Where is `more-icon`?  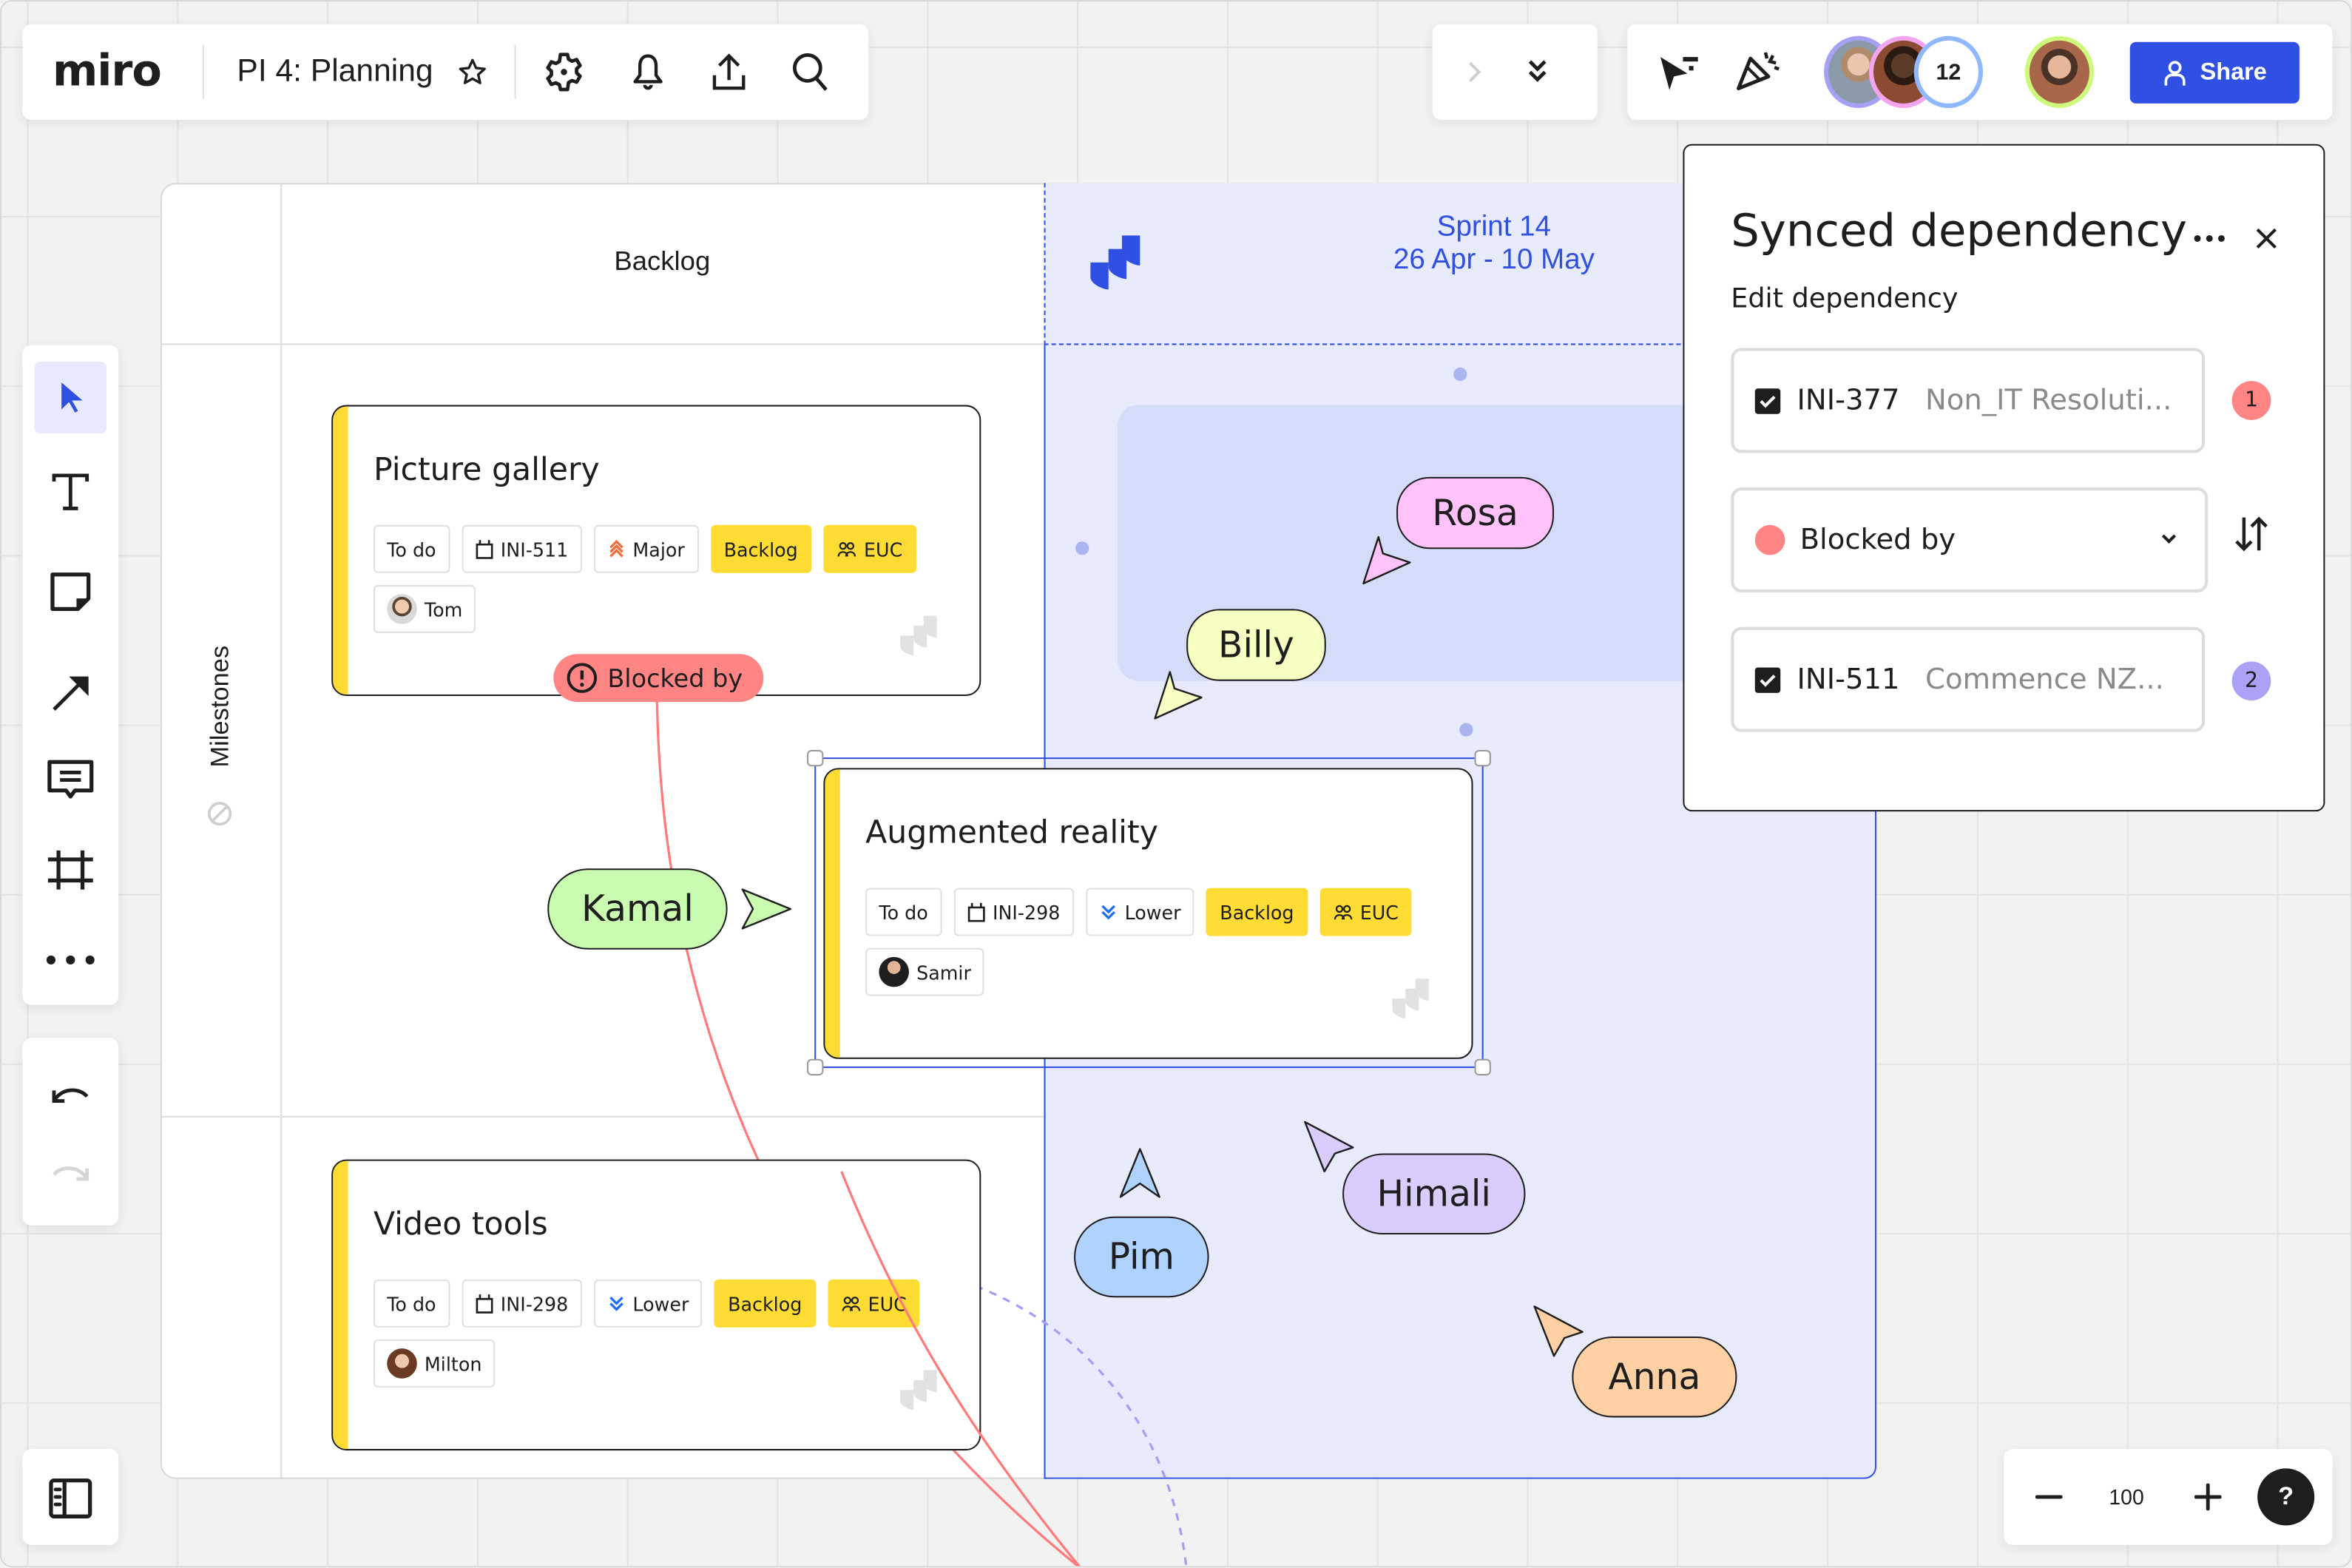 more-icon is located at coordinates (70, 960).